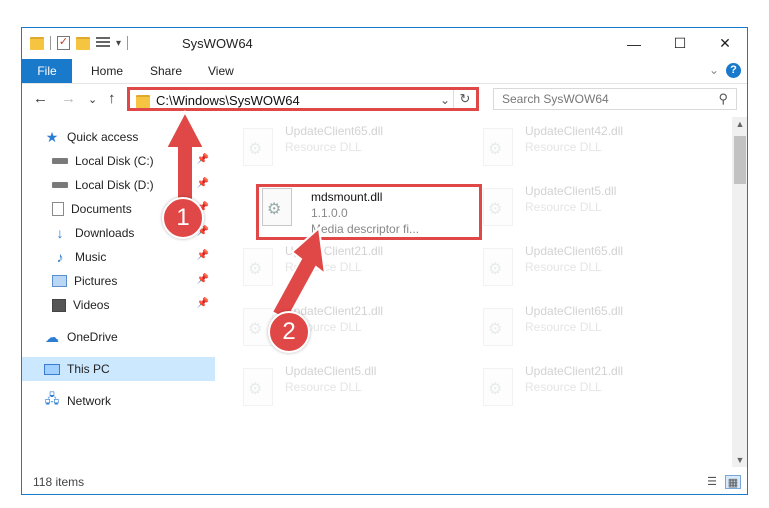  Describe the element at coordinates (183, 218) in the screenshot. I see `step-badge-1: 1` at that location.